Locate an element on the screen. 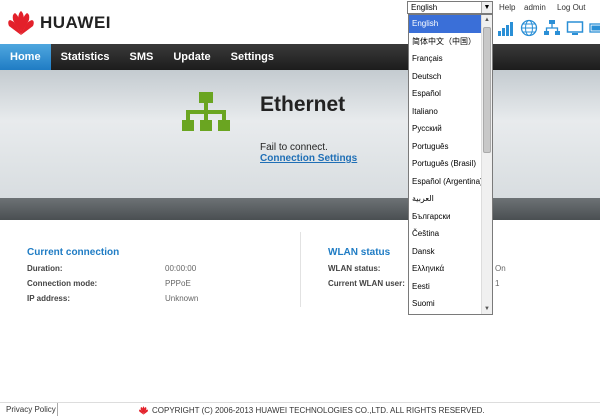 Image resolution: width=600 pixels, height=418 pixels. globe-icon is located at coordinates (529, 28).